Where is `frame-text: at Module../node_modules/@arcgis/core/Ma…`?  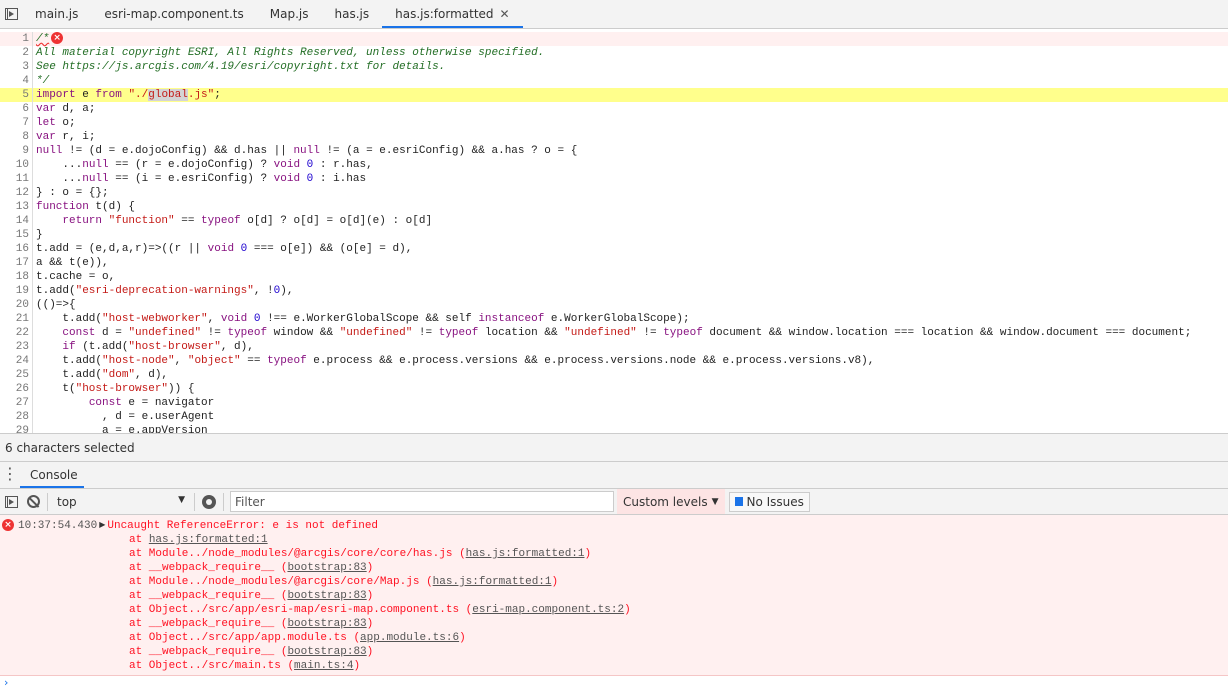
frame-text: at Module../node_modules/@arcgis/core/Ma… is located at coordinates (278, 582).